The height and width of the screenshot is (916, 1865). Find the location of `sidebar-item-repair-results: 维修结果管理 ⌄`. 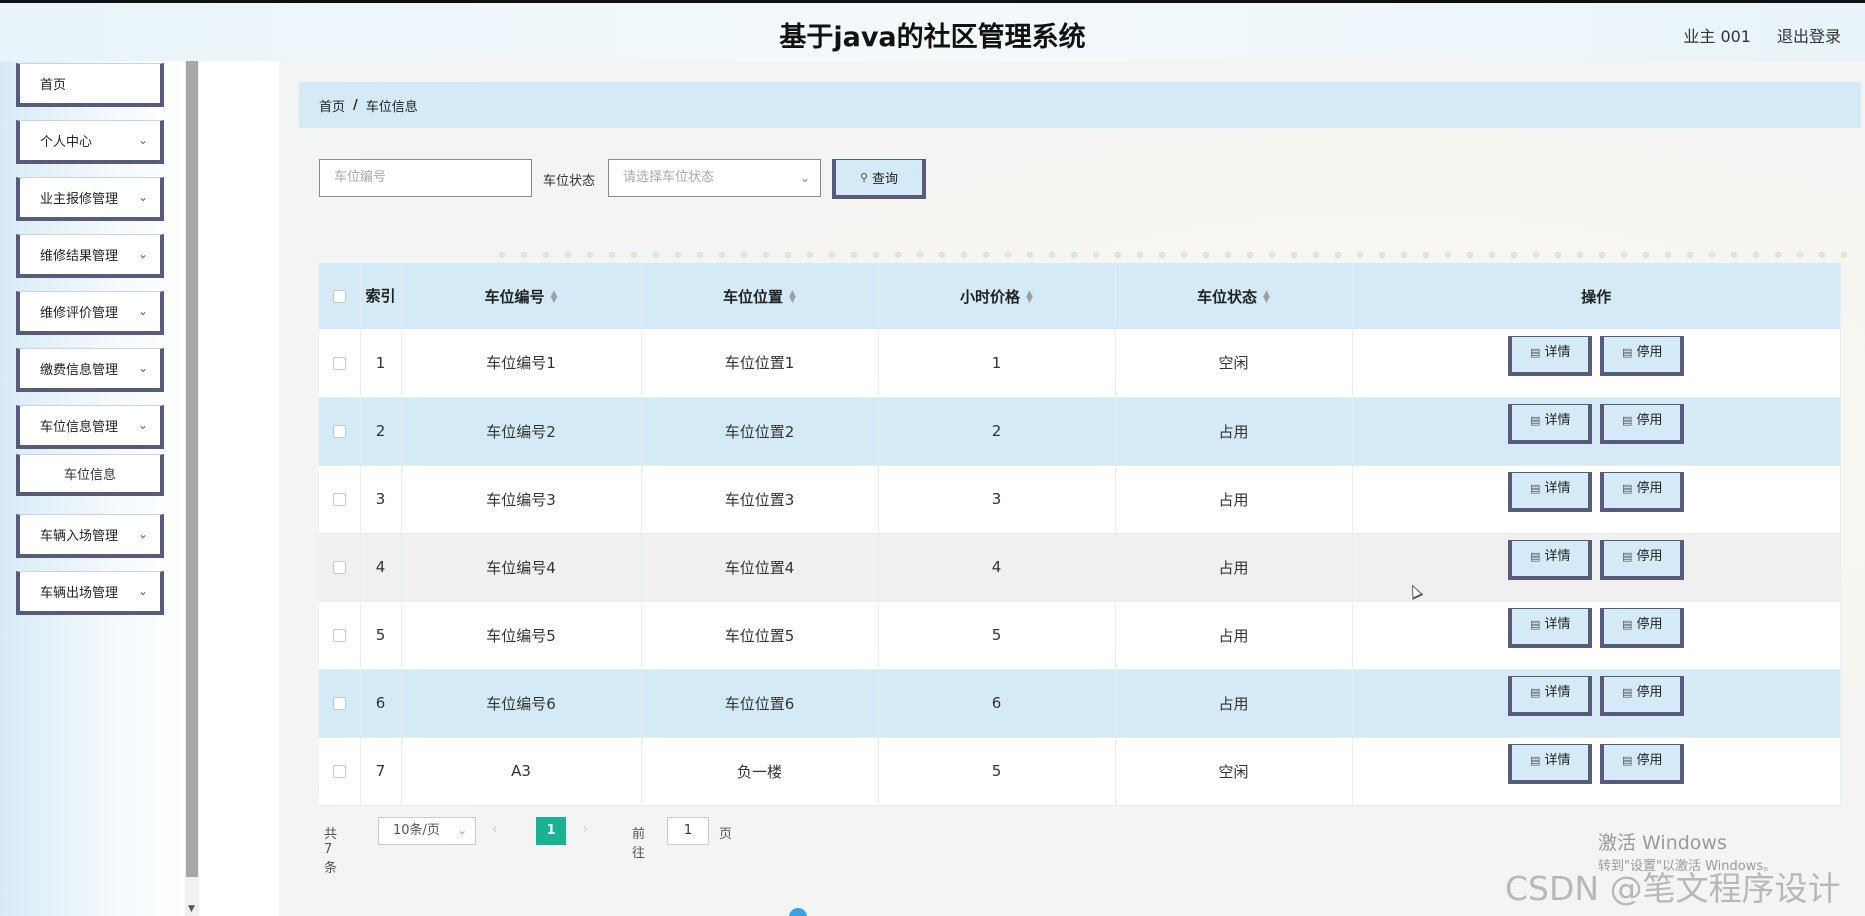

sidebar-item-repair-results: 维修结果管理 ⌄ is located at coordinates (90, 256).